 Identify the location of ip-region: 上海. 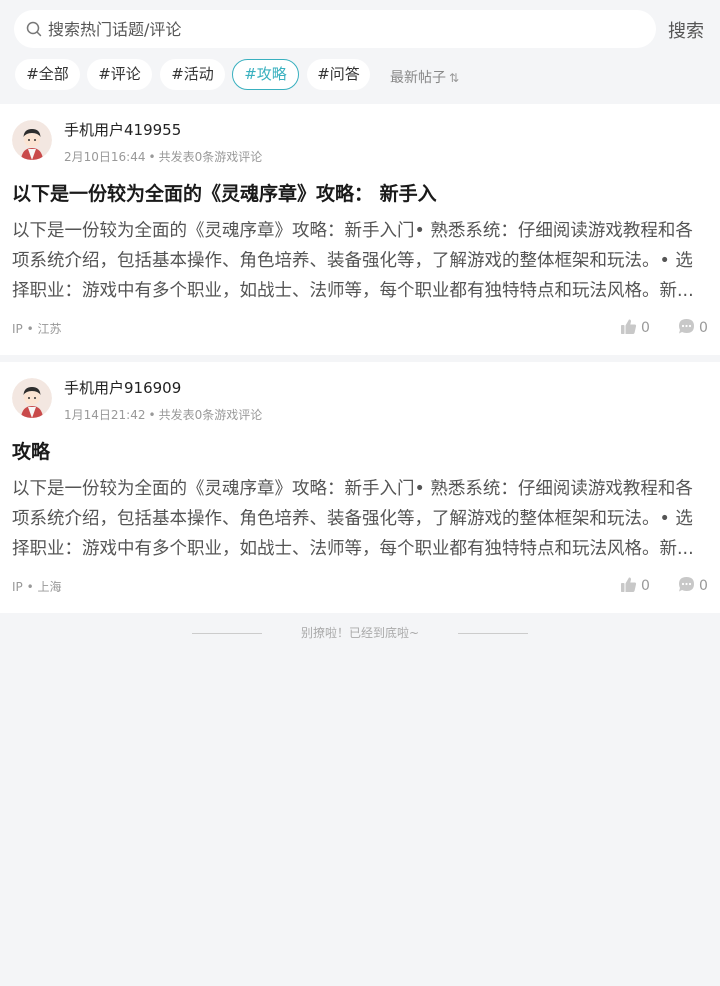
(49, 587).